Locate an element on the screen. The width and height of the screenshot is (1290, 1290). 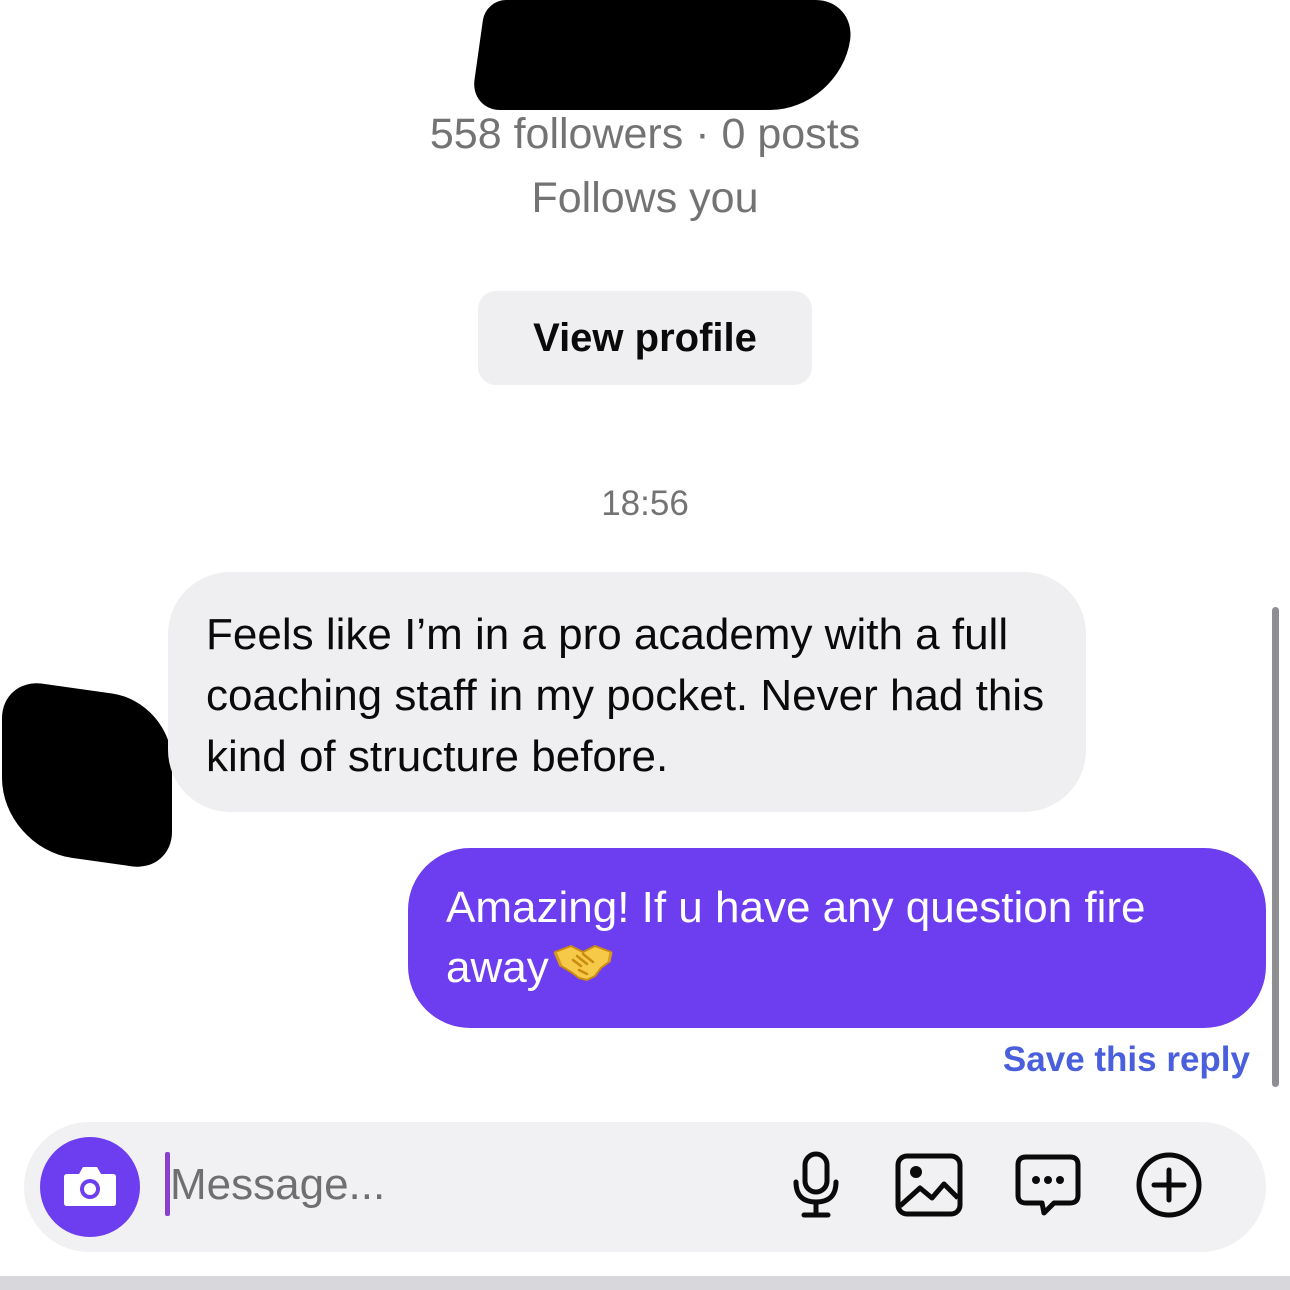
bottom-divider is located at coordinates (645, 1283).